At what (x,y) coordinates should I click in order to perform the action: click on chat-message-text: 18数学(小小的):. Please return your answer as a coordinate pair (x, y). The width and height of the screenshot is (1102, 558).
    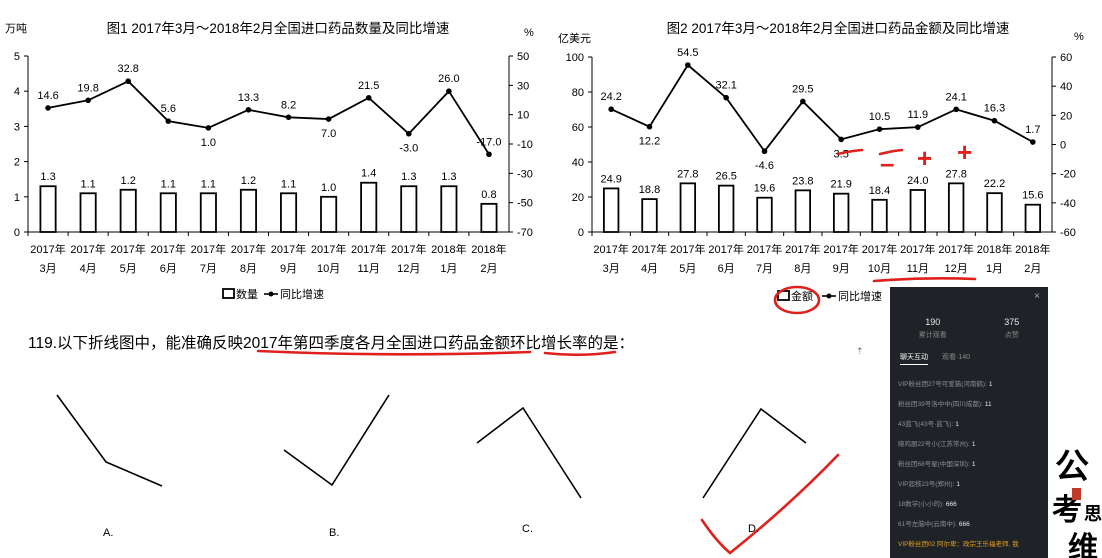
    Looking at the image, I should click on (921, 504).